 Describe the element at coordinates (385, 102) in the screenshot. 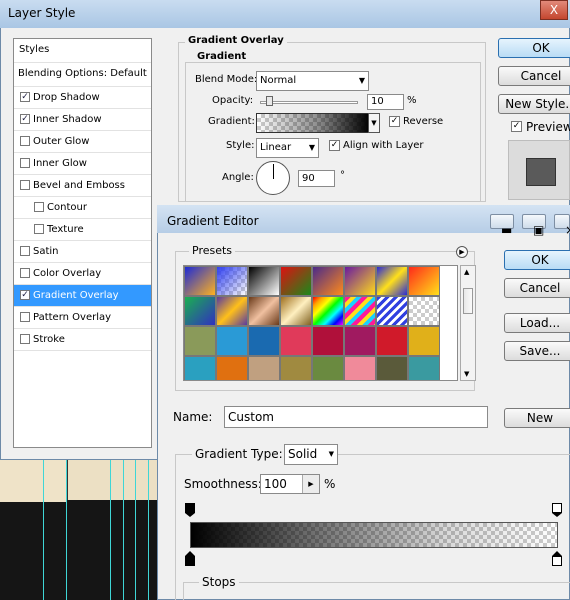

I see `opacity-input: 10` at that location.